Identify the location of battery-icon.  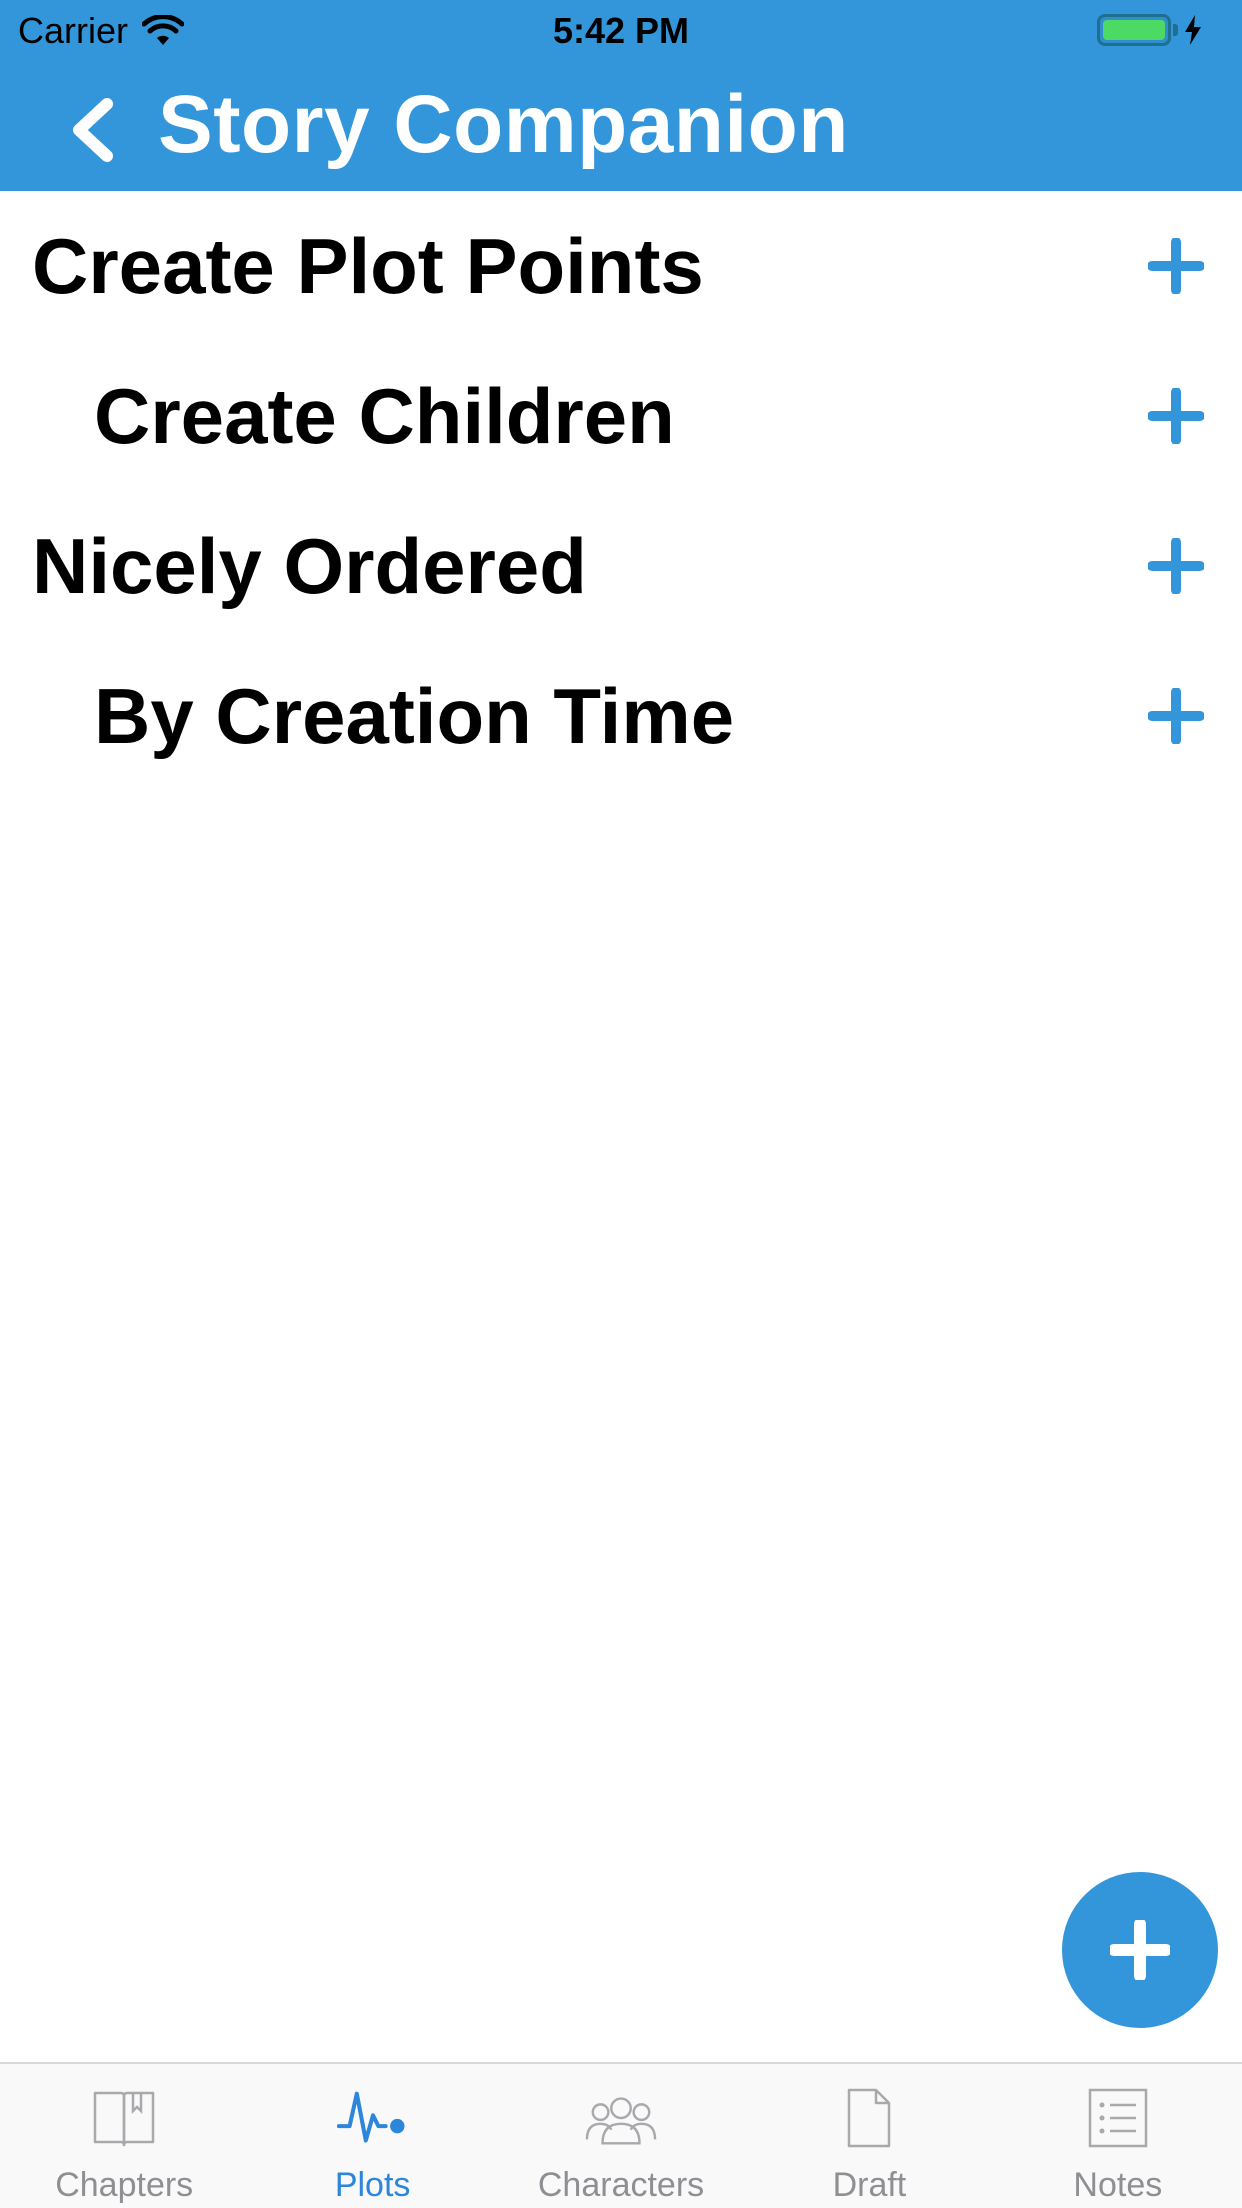
(1134, 30).